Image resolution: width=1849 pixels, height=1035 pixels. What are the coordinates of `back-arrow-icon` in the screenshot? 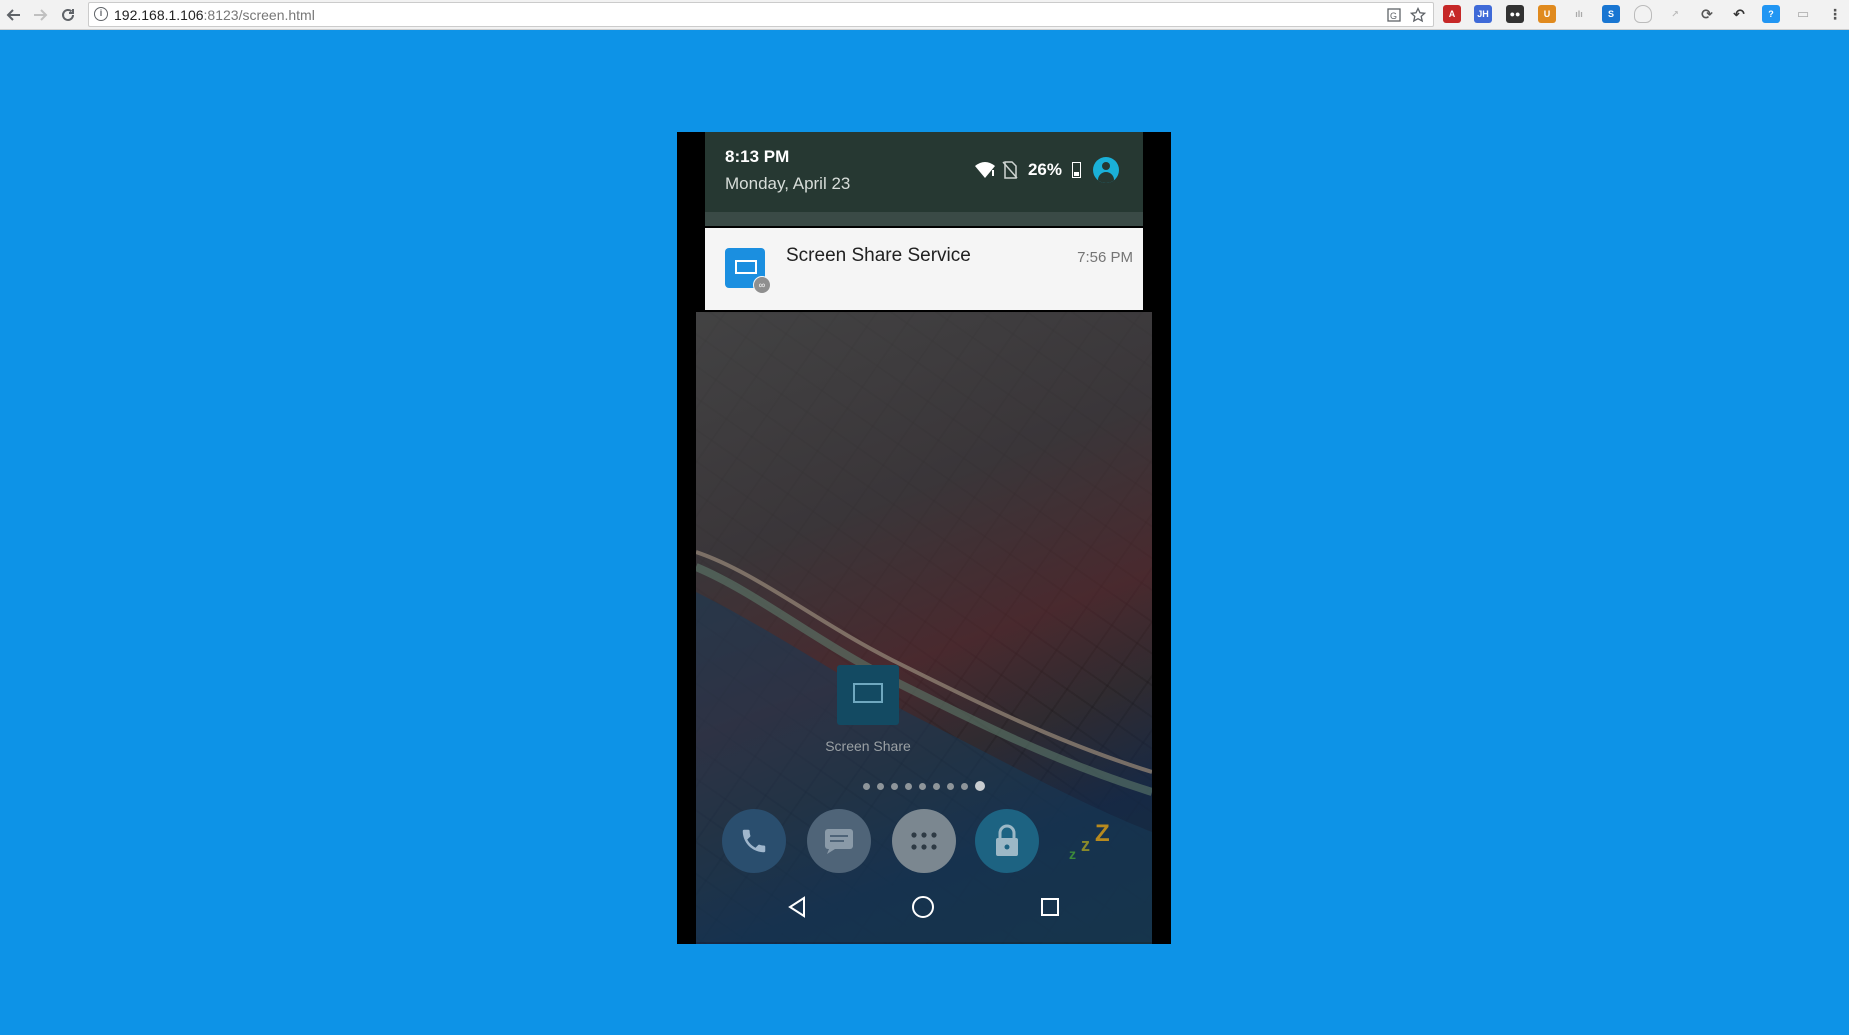 It's located at (13, 15).